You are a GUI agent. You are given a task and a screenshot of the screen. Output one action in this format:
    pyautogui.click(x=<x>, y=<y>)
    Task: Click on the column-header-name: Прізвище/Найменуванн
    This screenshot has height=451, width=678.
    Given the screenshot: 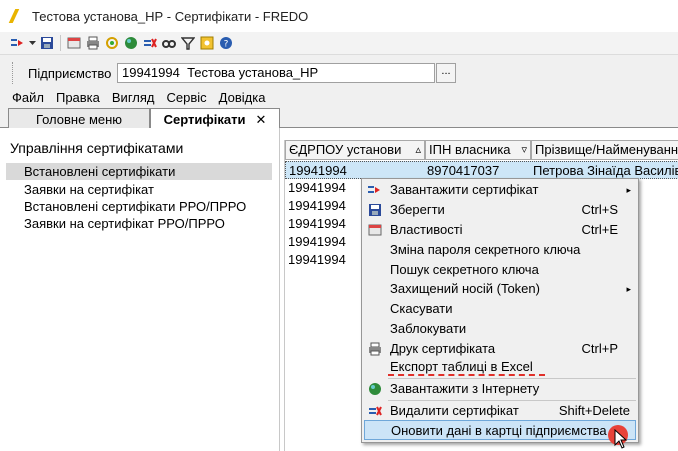 What is the action you would take?
    pyautogui.click(x=604, y=150)
    